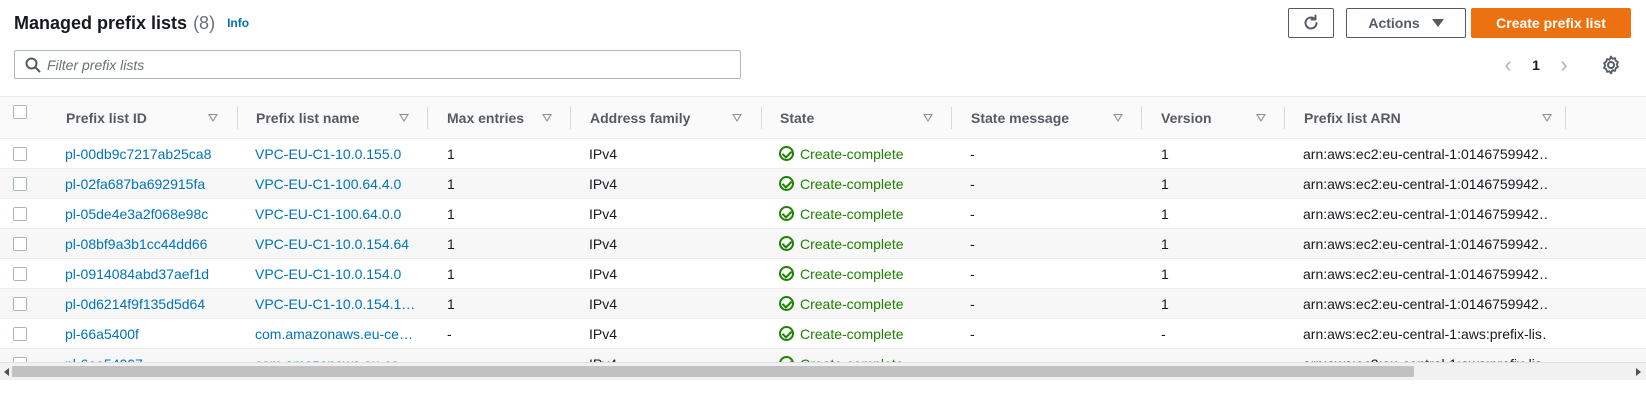 The image size is (1646, 400). I want to click on prefix-list-id-link: pl-0914084abd37aef1d, so click(147, 273).